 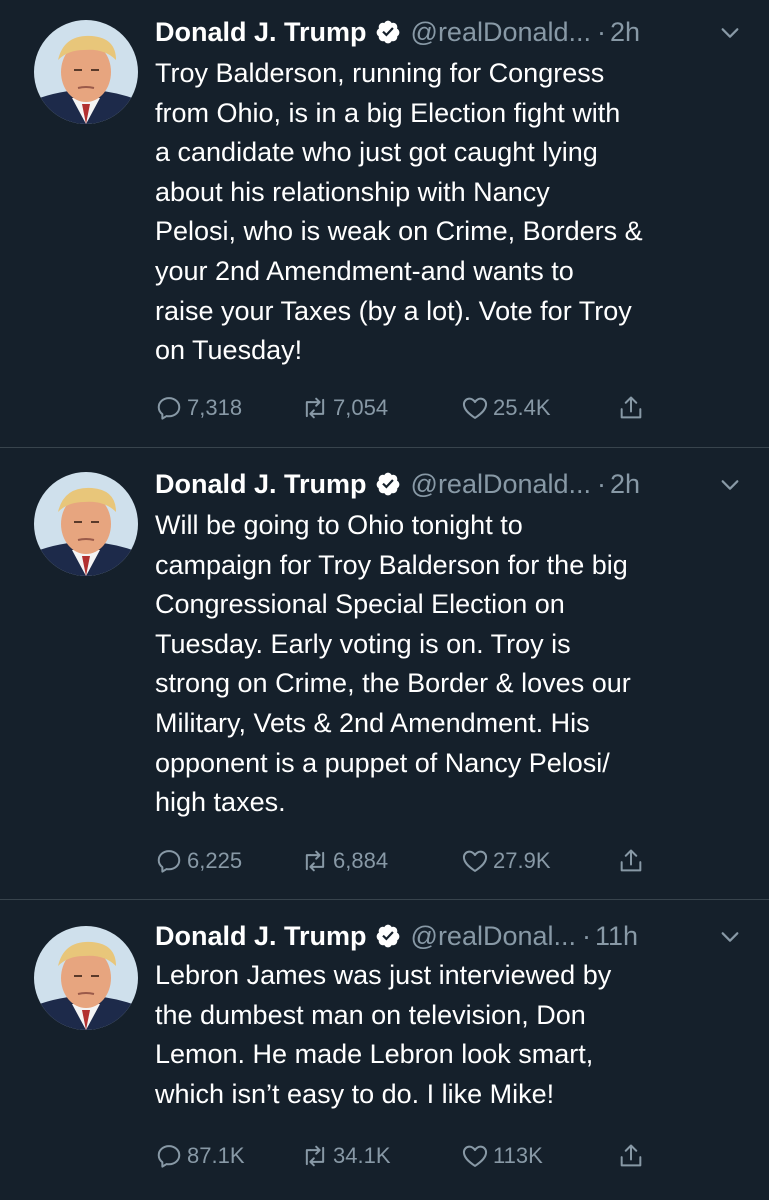 I want to click on like-button: 113K, so click(x=502, y=1156).